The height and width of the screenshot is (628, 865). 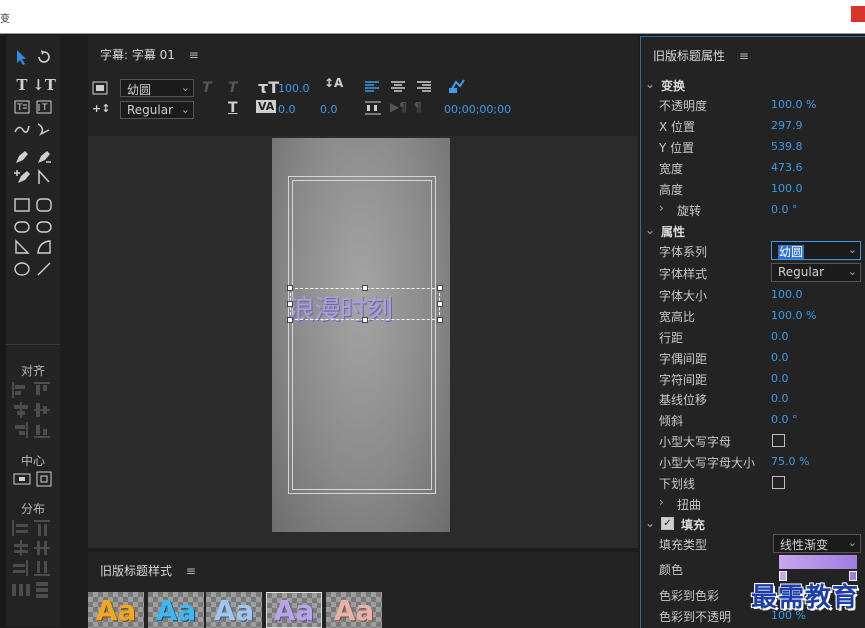 What do you see at coordinates (477, 109) in the screenshot?
I see `timecode-value: 00;00;00;00` at bounding box center [477, 109].